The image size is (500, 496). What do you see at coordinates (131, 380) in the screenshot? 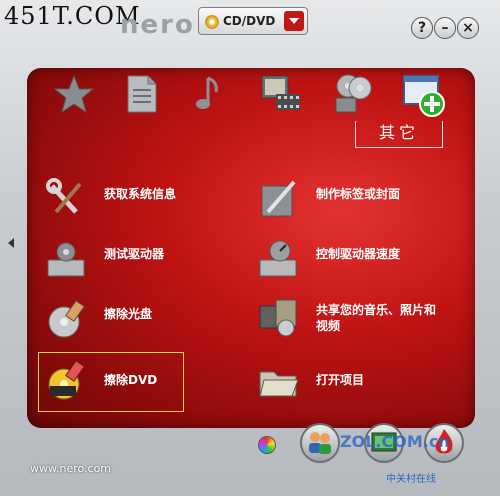
I see `task-label: 擦除DVD` at bounding box center [131, 380].